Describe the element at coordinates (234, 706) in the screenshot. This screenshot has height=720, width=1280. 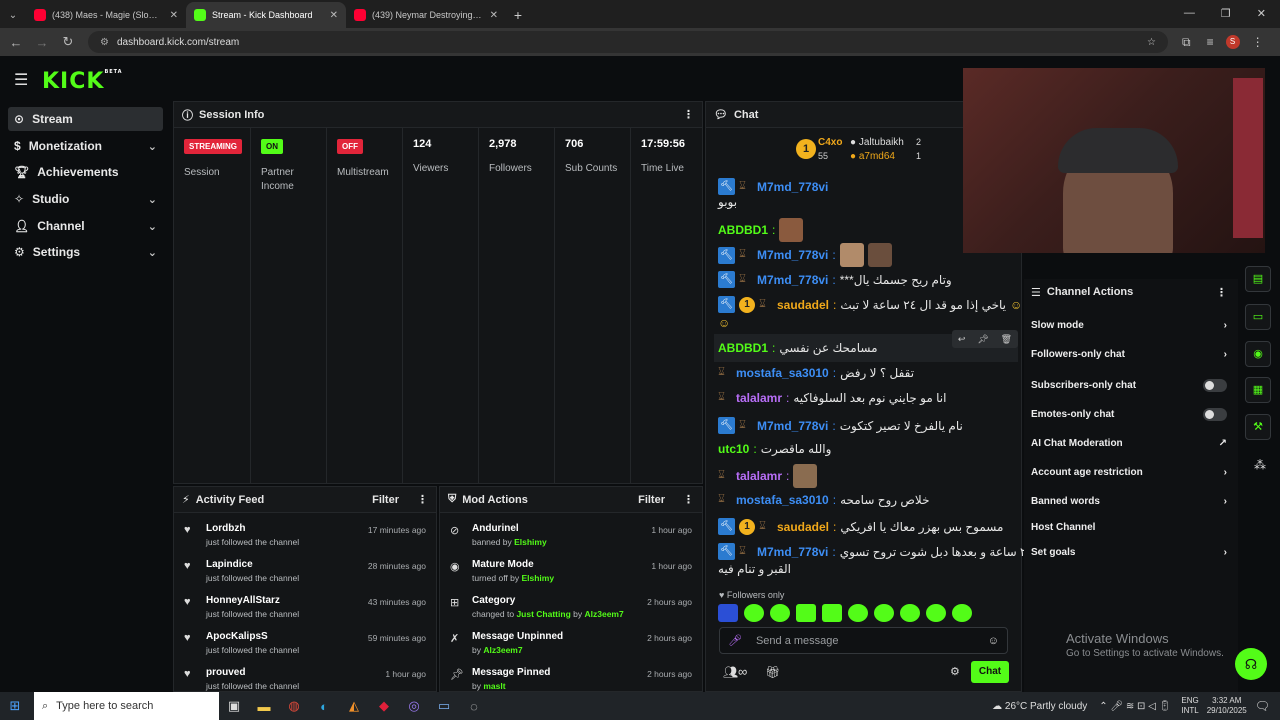
I see `task-view-icon: ▣` at that location.